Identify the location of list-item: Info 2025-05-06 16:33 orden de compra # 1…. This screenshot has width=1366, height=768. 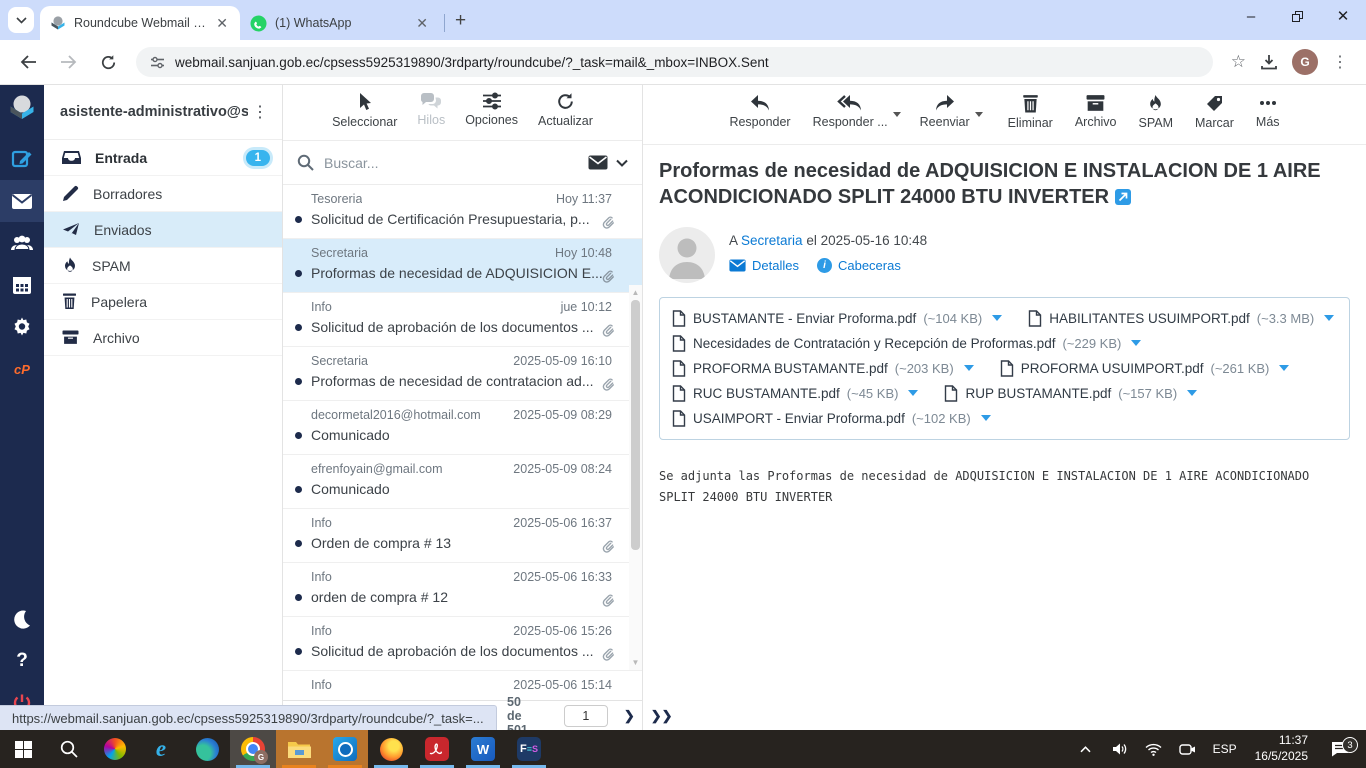
(462, 590).